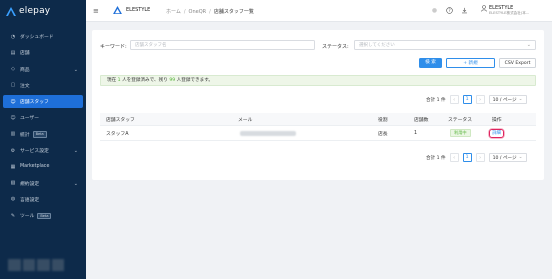 The height and width of the screenshot is (279, 552). Describe the element at coordinates (496, 133) in the screenshot. I see `detail-button: 詳細` at that location.